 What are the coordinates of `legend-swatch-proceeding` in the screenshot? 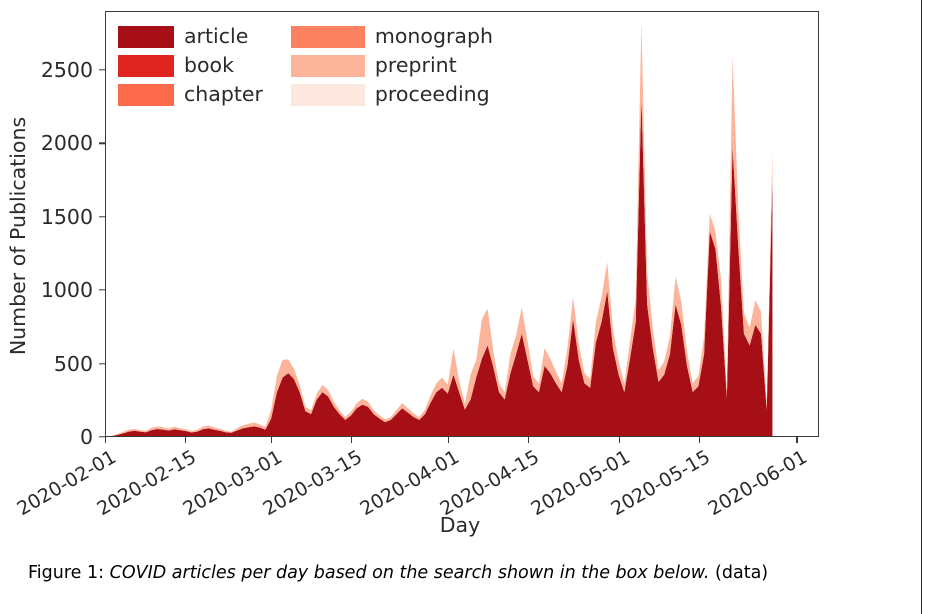 It's located at (327, 94).